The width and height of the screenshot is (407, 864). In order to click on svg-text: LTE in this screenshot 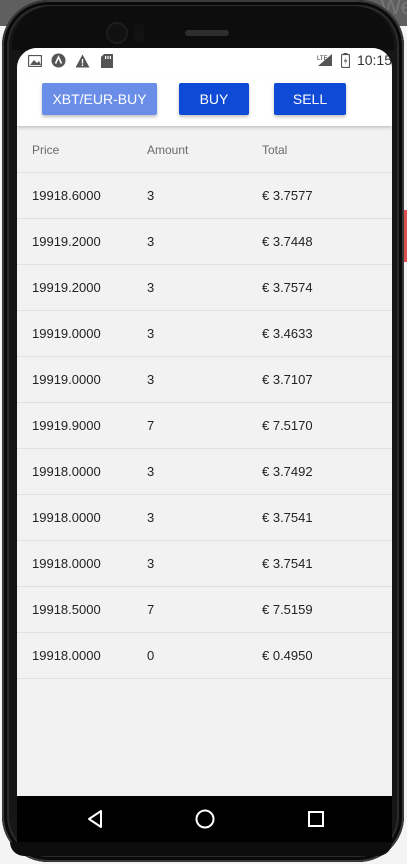, I will do `click(322, 59)`.